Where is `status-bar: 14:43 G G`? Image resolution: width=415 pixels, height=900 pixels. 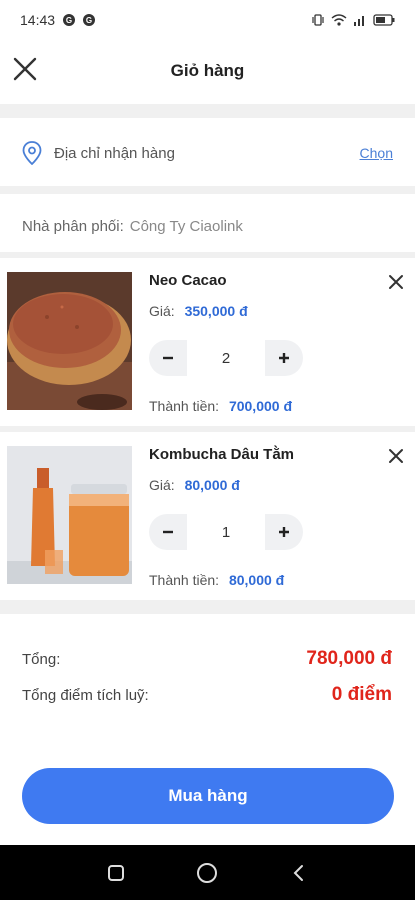
status-bar: 14:43 G G is located at coordinates (207, 20).